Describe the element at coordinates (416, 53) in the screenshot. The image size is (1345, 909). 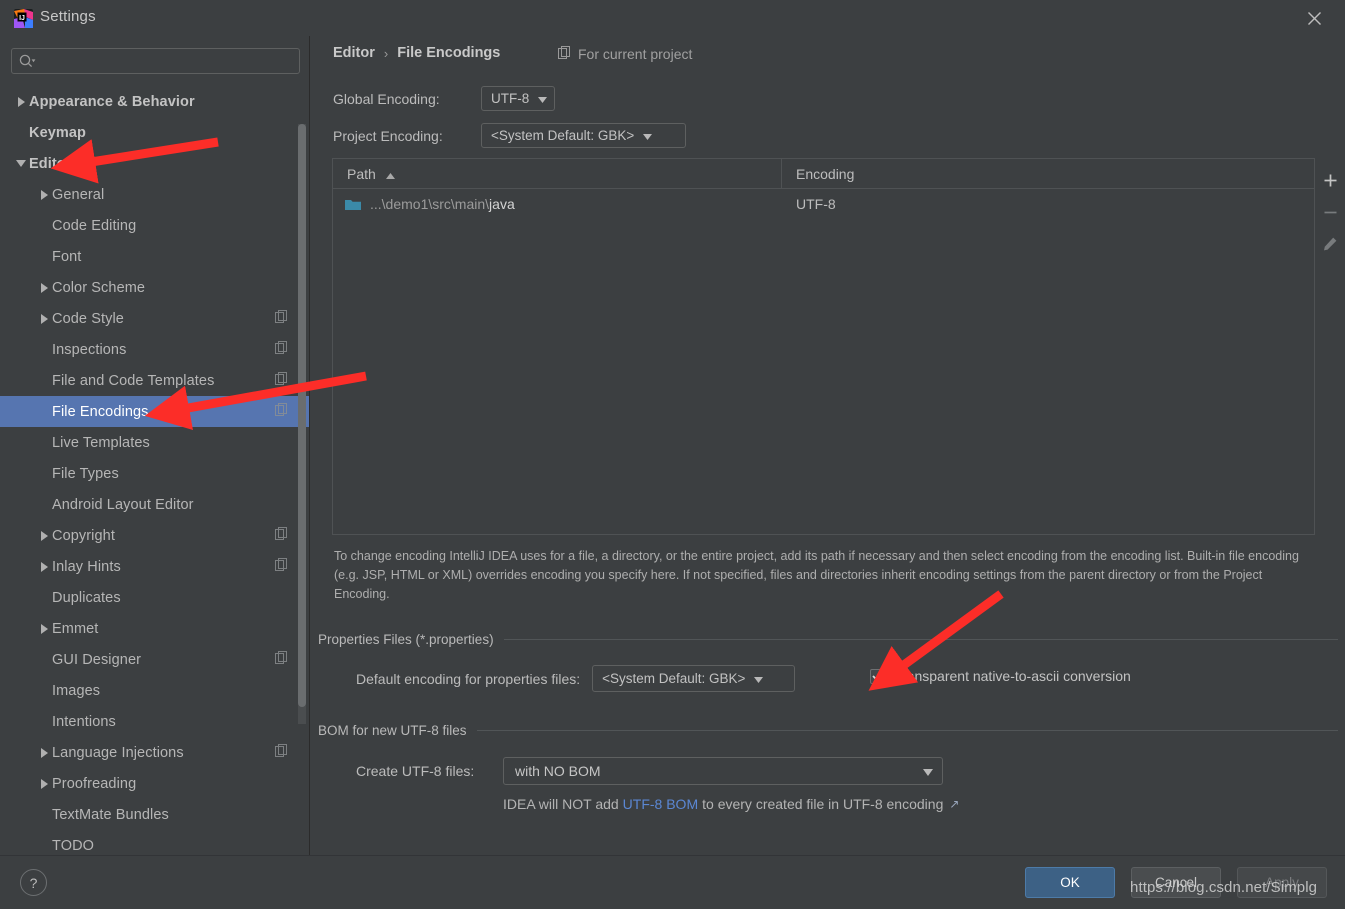
I see `breadcrumb: Editor › File Encodings` at that location.